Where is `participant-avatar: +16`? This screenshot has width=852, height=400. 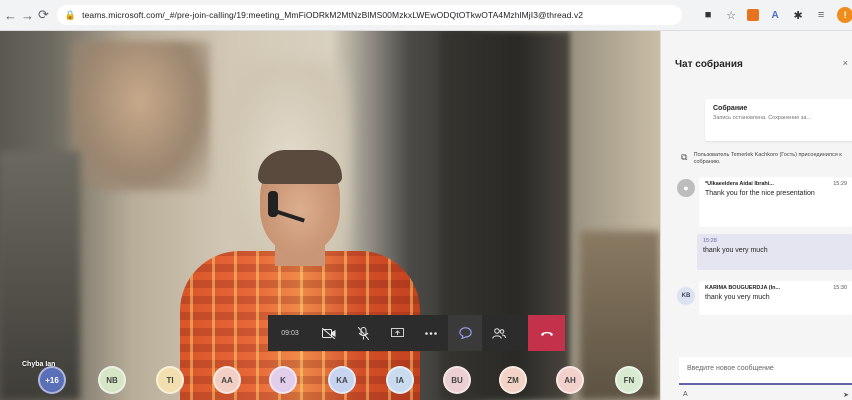 participant-avatar: +16 is located at coordinates (52, 380).